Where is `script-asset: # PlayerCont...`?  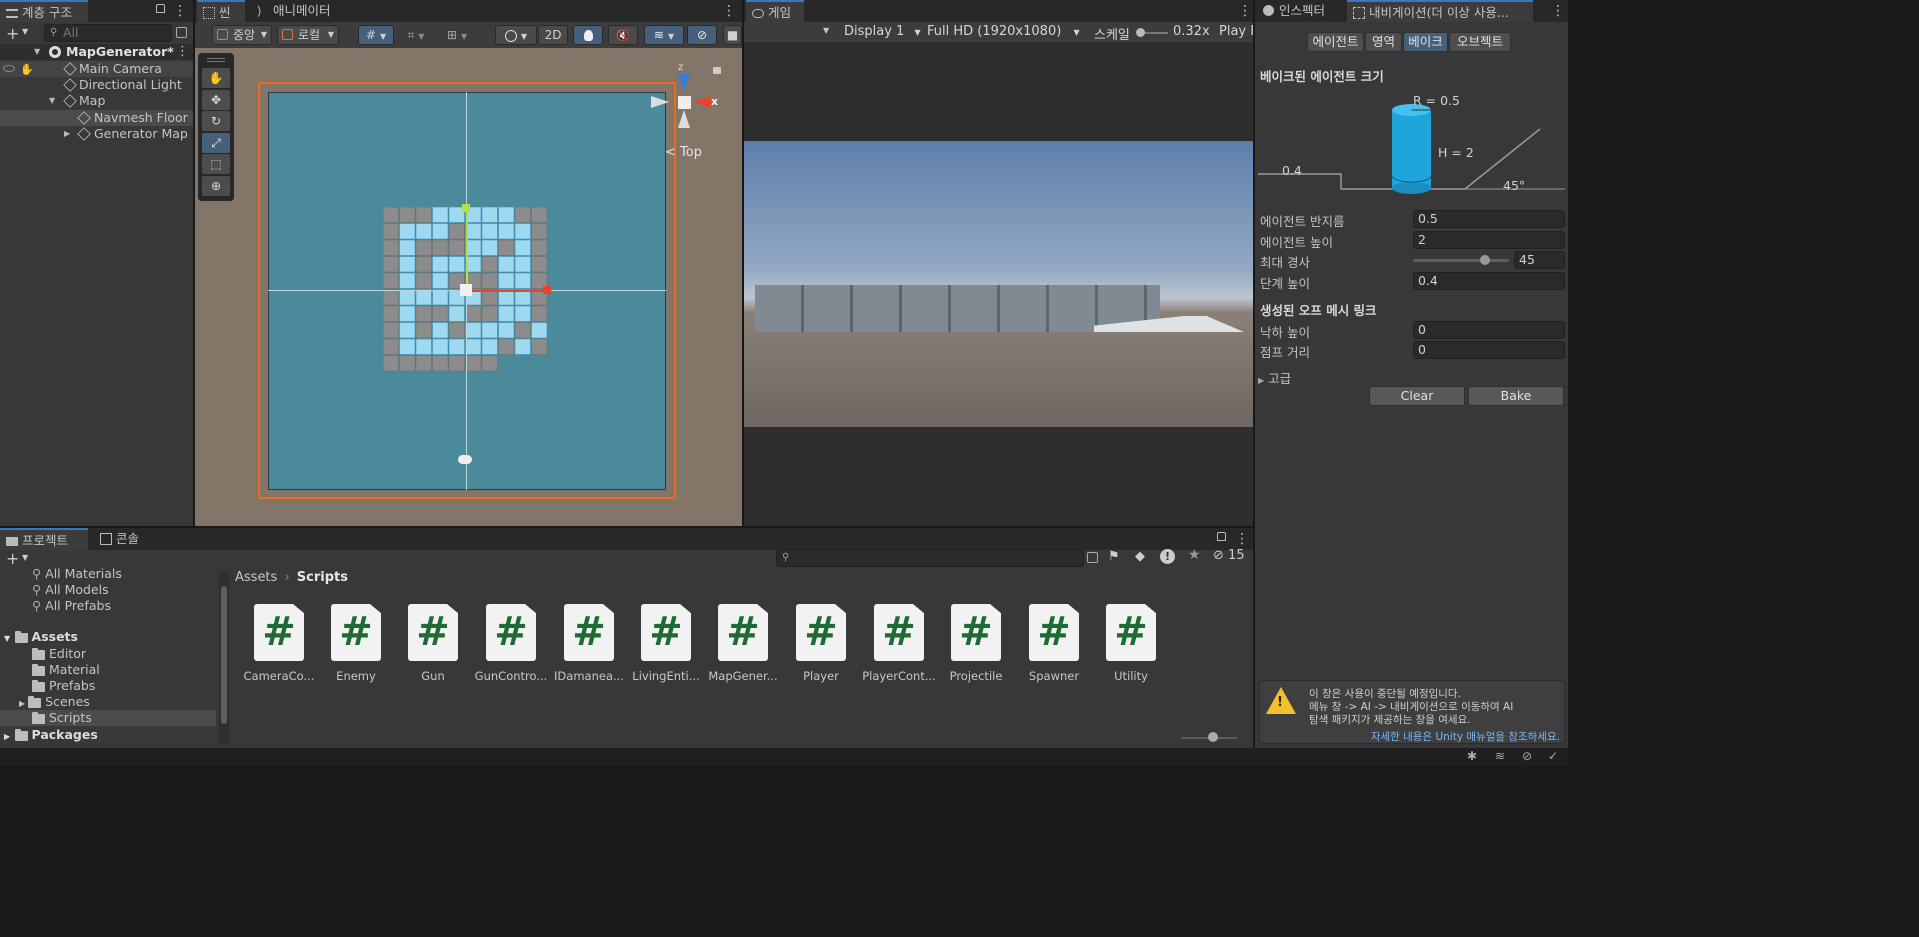 script-asset: # PlayerCont... is located at coordinates (899, 643).